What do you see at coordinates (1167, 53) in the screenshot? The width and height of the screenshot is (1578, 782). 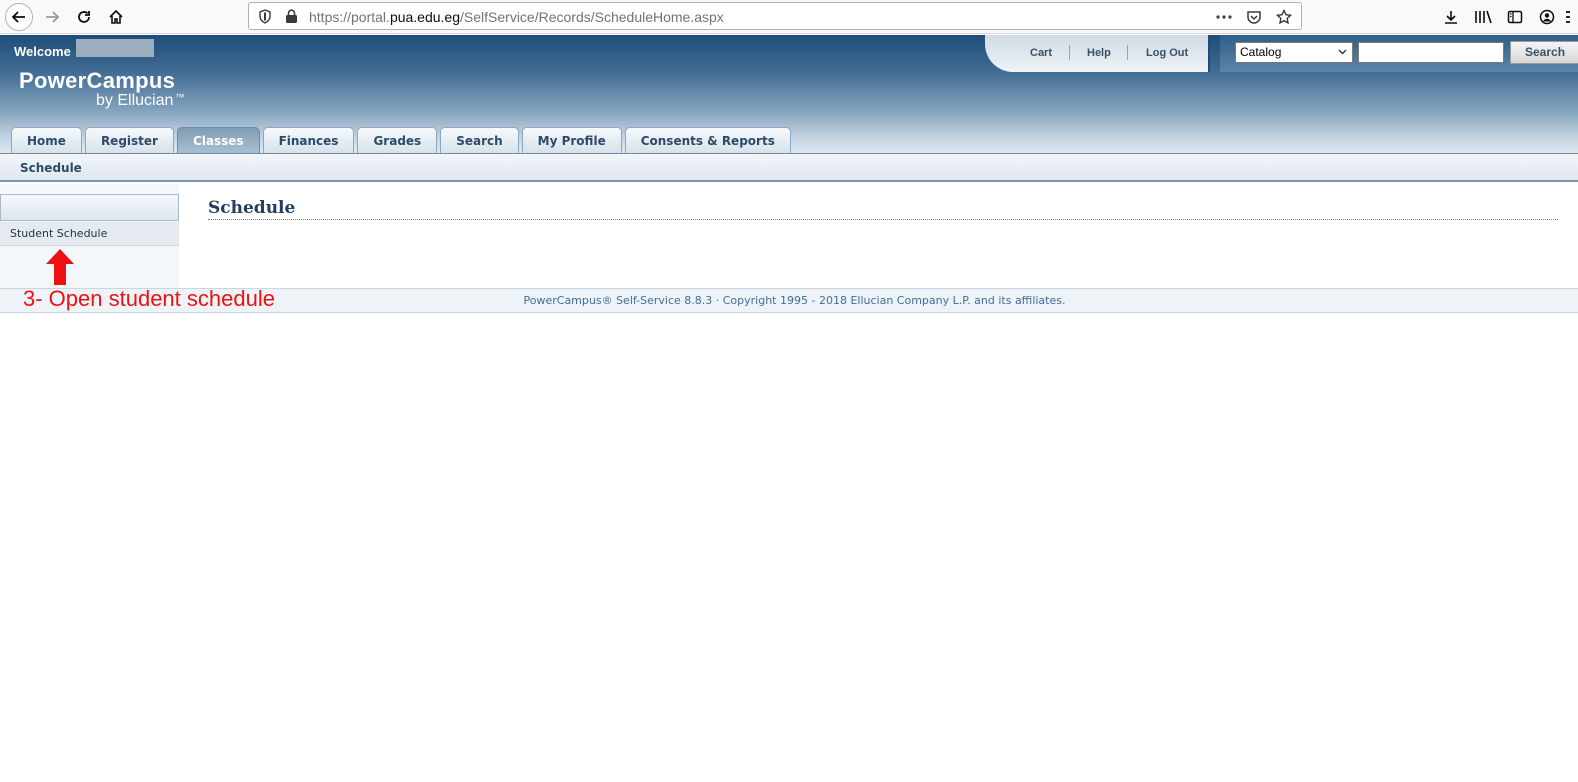 I see `logout-link: Log Out` at bounding box center [1167, 53].